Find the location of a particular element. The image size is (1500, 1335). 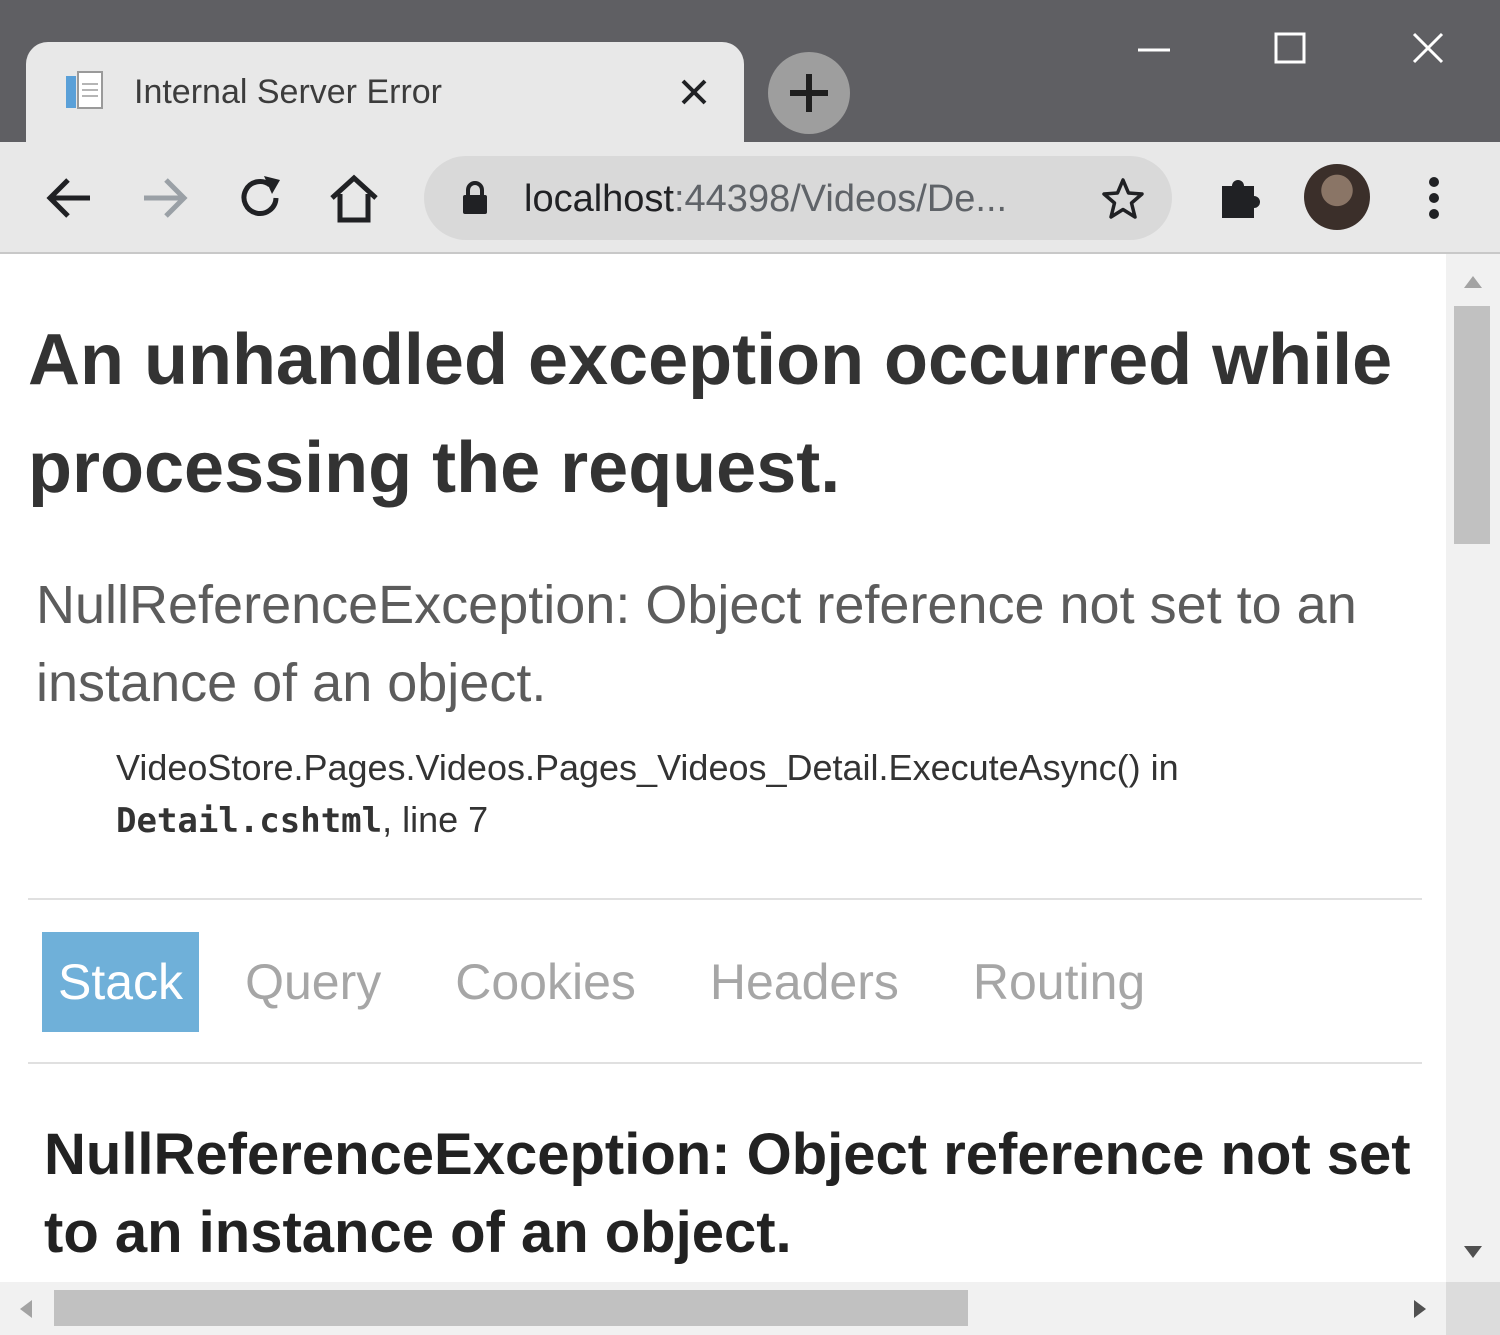

forward-arrow-icon is located at coordinates (166, 198).